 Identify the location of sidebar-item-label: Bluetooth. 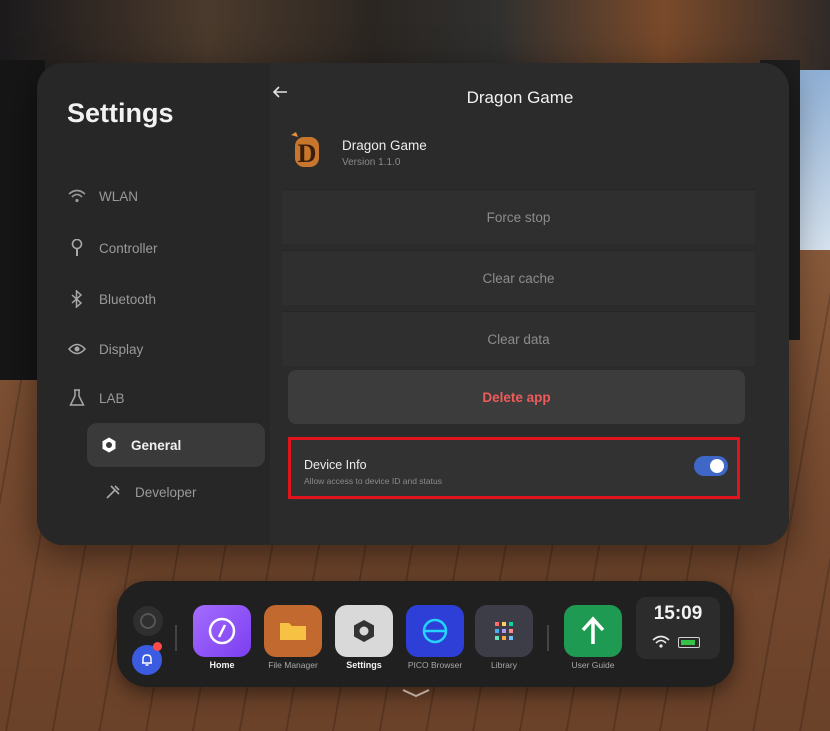
(128, 299).